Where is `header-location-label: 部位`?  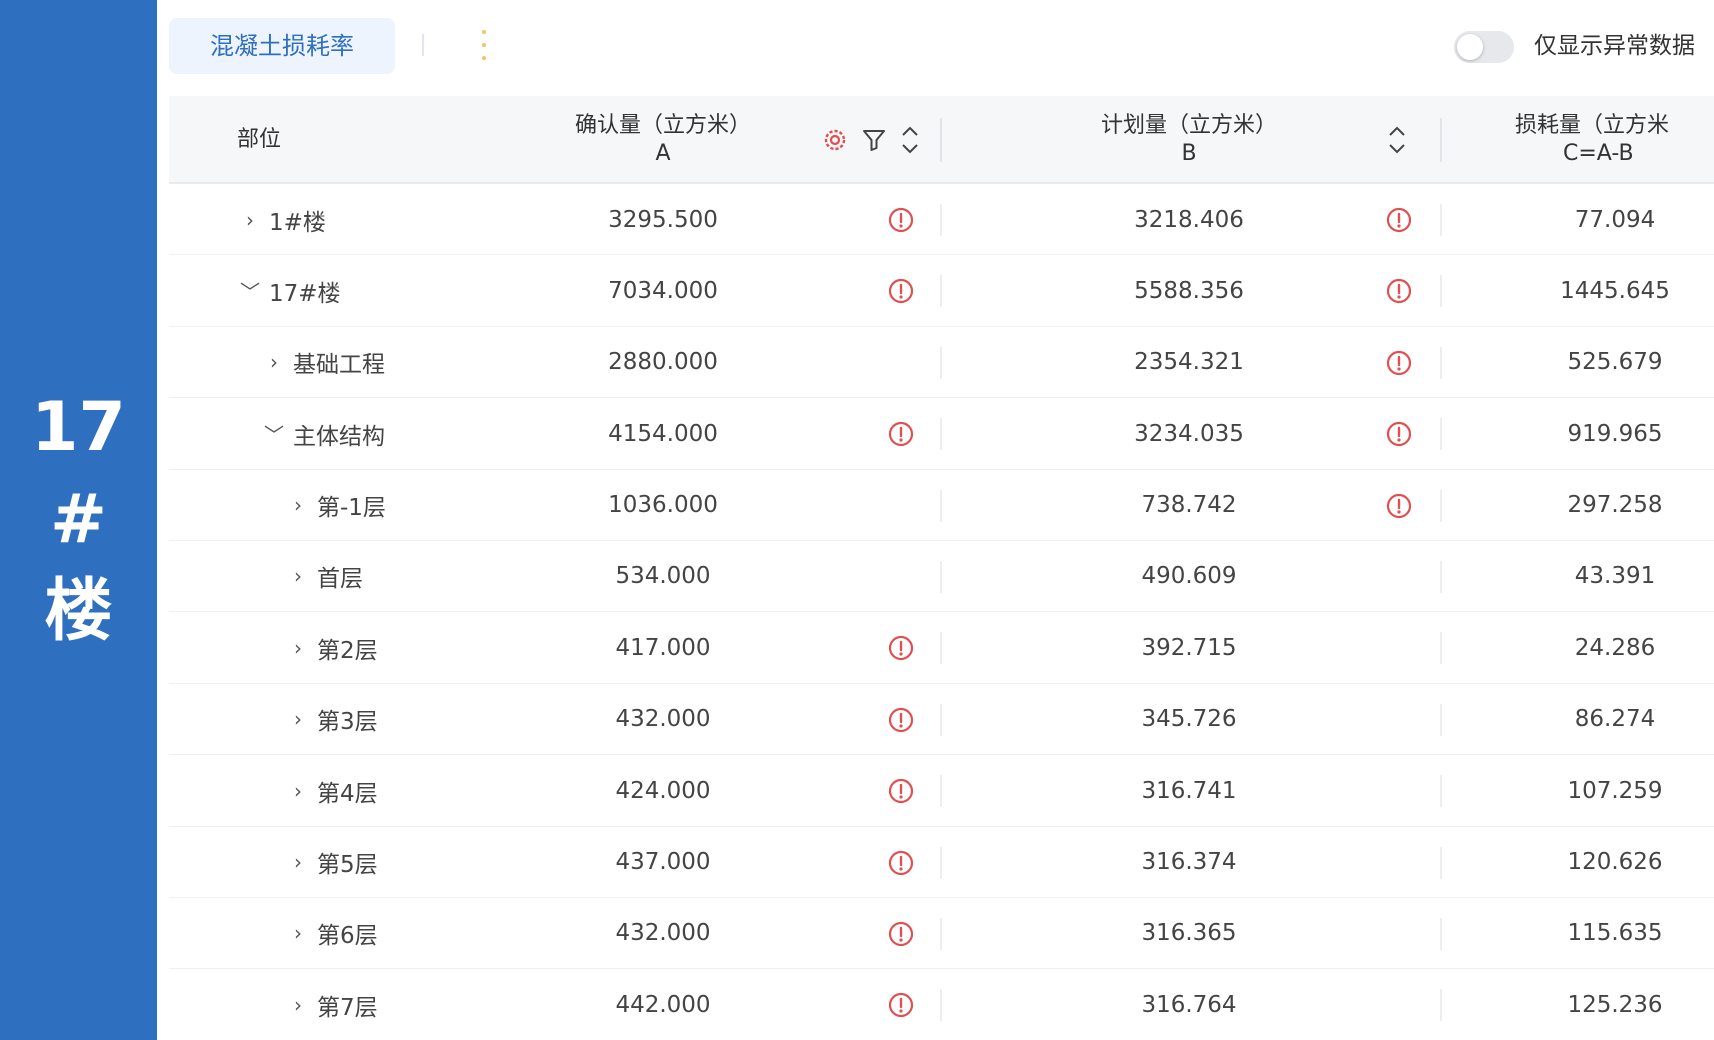 header-location-label: 部位 is located at coordinates (259, 139).